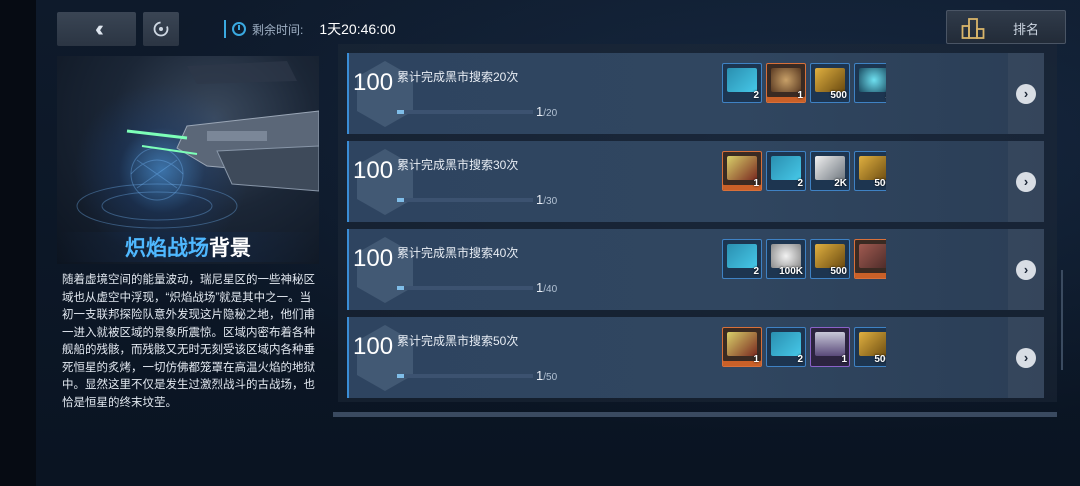  Describe the element at coordinates (830, 344) in the screenshot. I see `key-icon` at that location.